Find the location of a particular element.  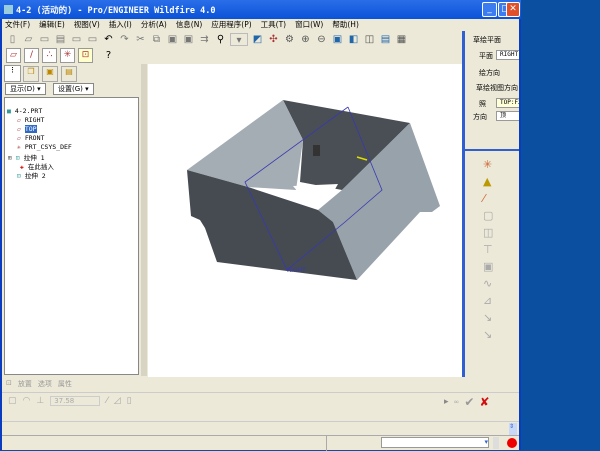

sketch-arc-icon: ⊤ is located at coordinates (488, 249).